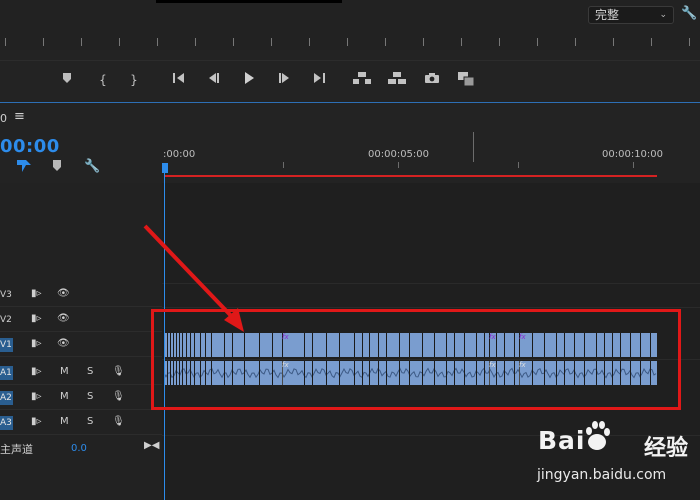  What do you see at coordinates (284, 80) in the screenshot?
I see `step-forward-icon` at bounding box center [284, 80].